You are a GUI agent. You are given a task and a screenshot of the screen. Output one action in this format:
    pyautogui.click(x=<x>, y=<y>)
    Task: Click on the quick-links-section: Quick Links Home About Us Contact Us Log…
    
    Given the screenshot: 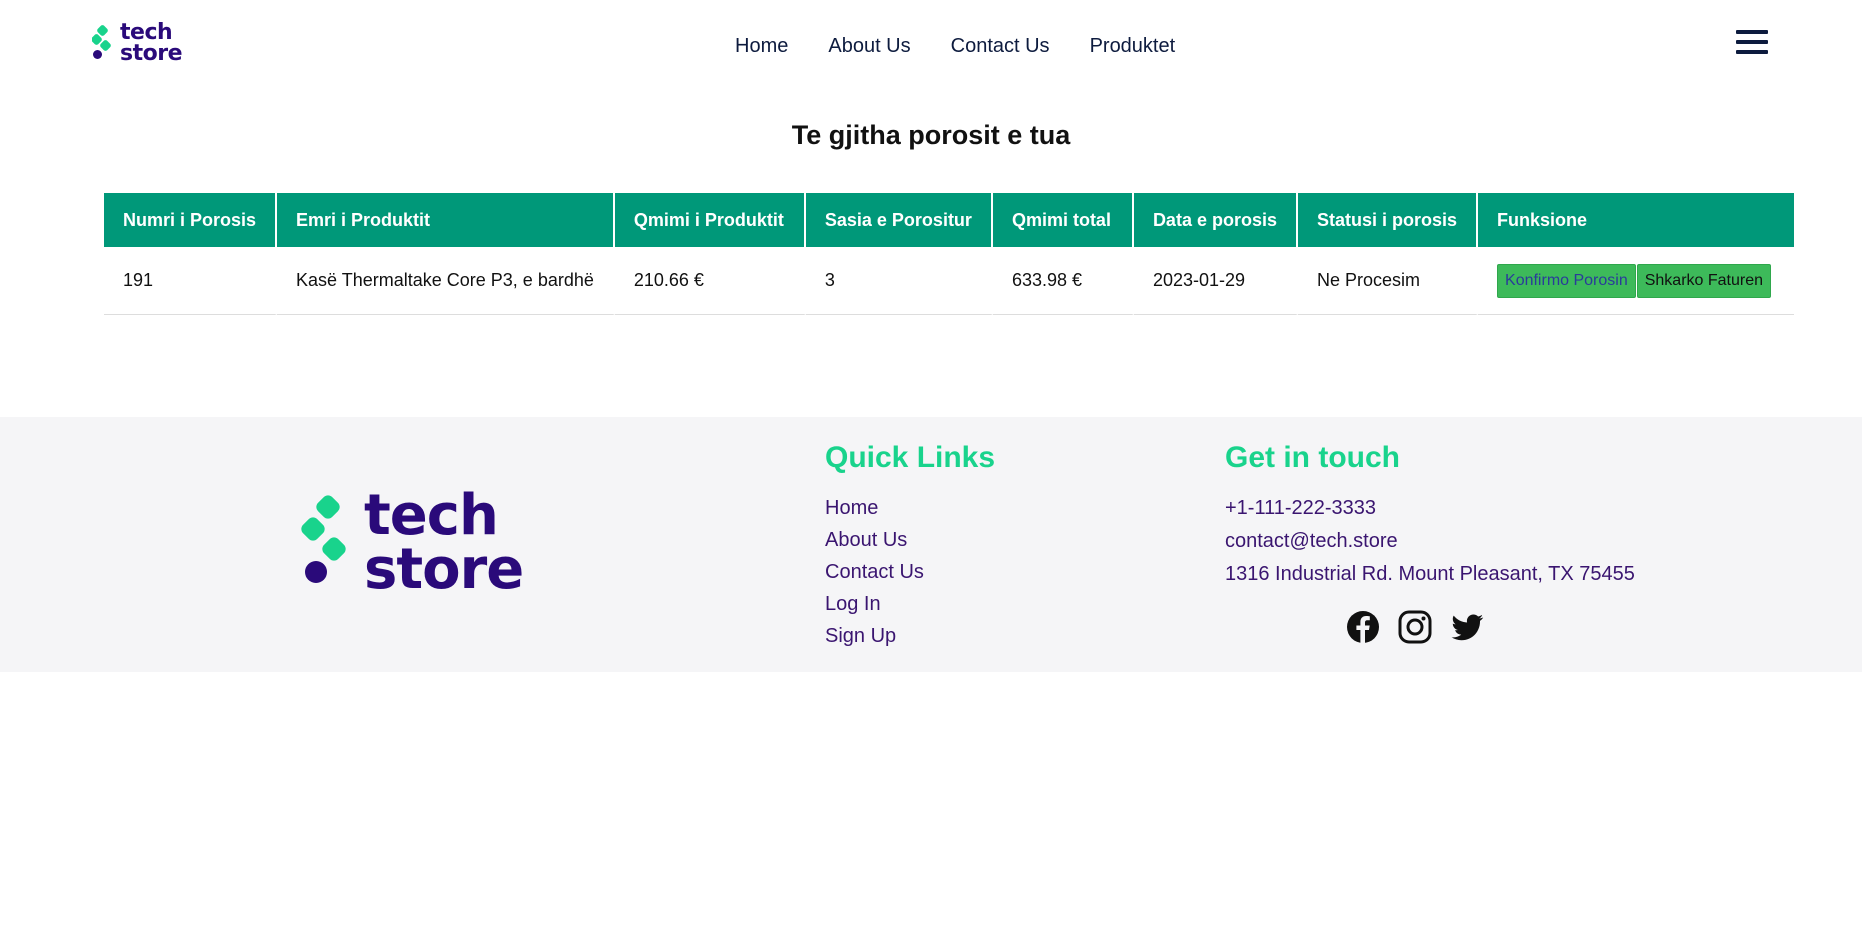 What is the action you would take?
    pyautogui.click(x=910, y=549)
    